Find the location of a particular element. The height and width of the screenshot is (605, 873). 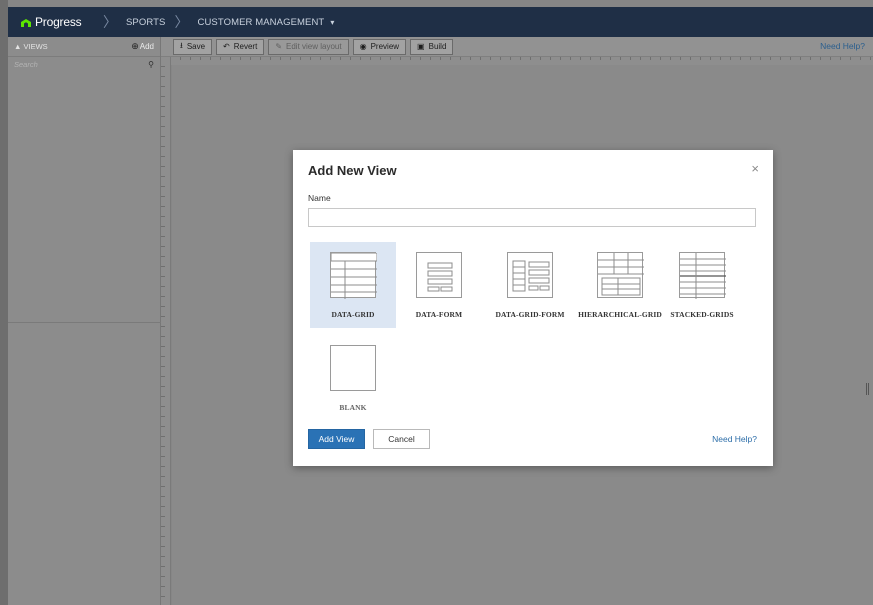

progress-logo-icon is located at coordinates (26, 22).